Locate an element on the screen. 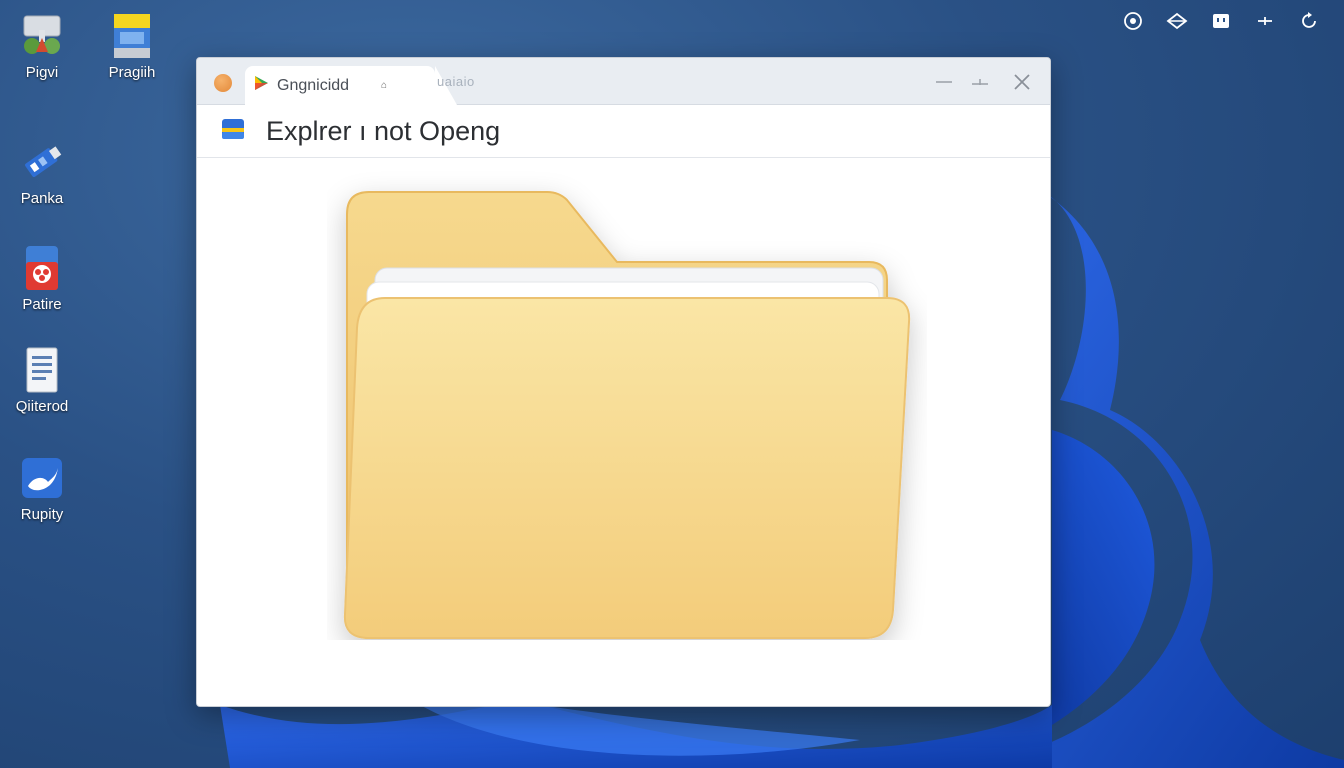 The image size is (1344, 768). usb-drive-icon is located at coordinates (42, 162).